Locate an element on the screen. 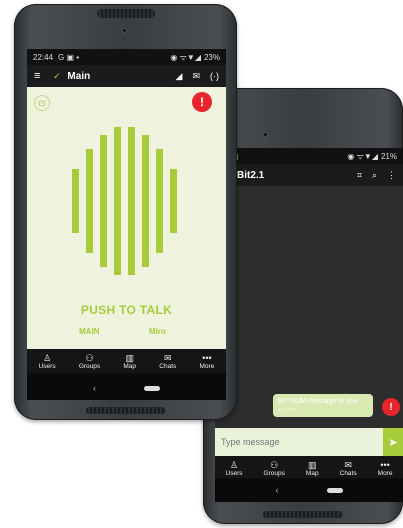 Image resolution: width=403 pixels, height=528 pixels. unlock-icon: ⊡ is located at coordinates (42, 103).